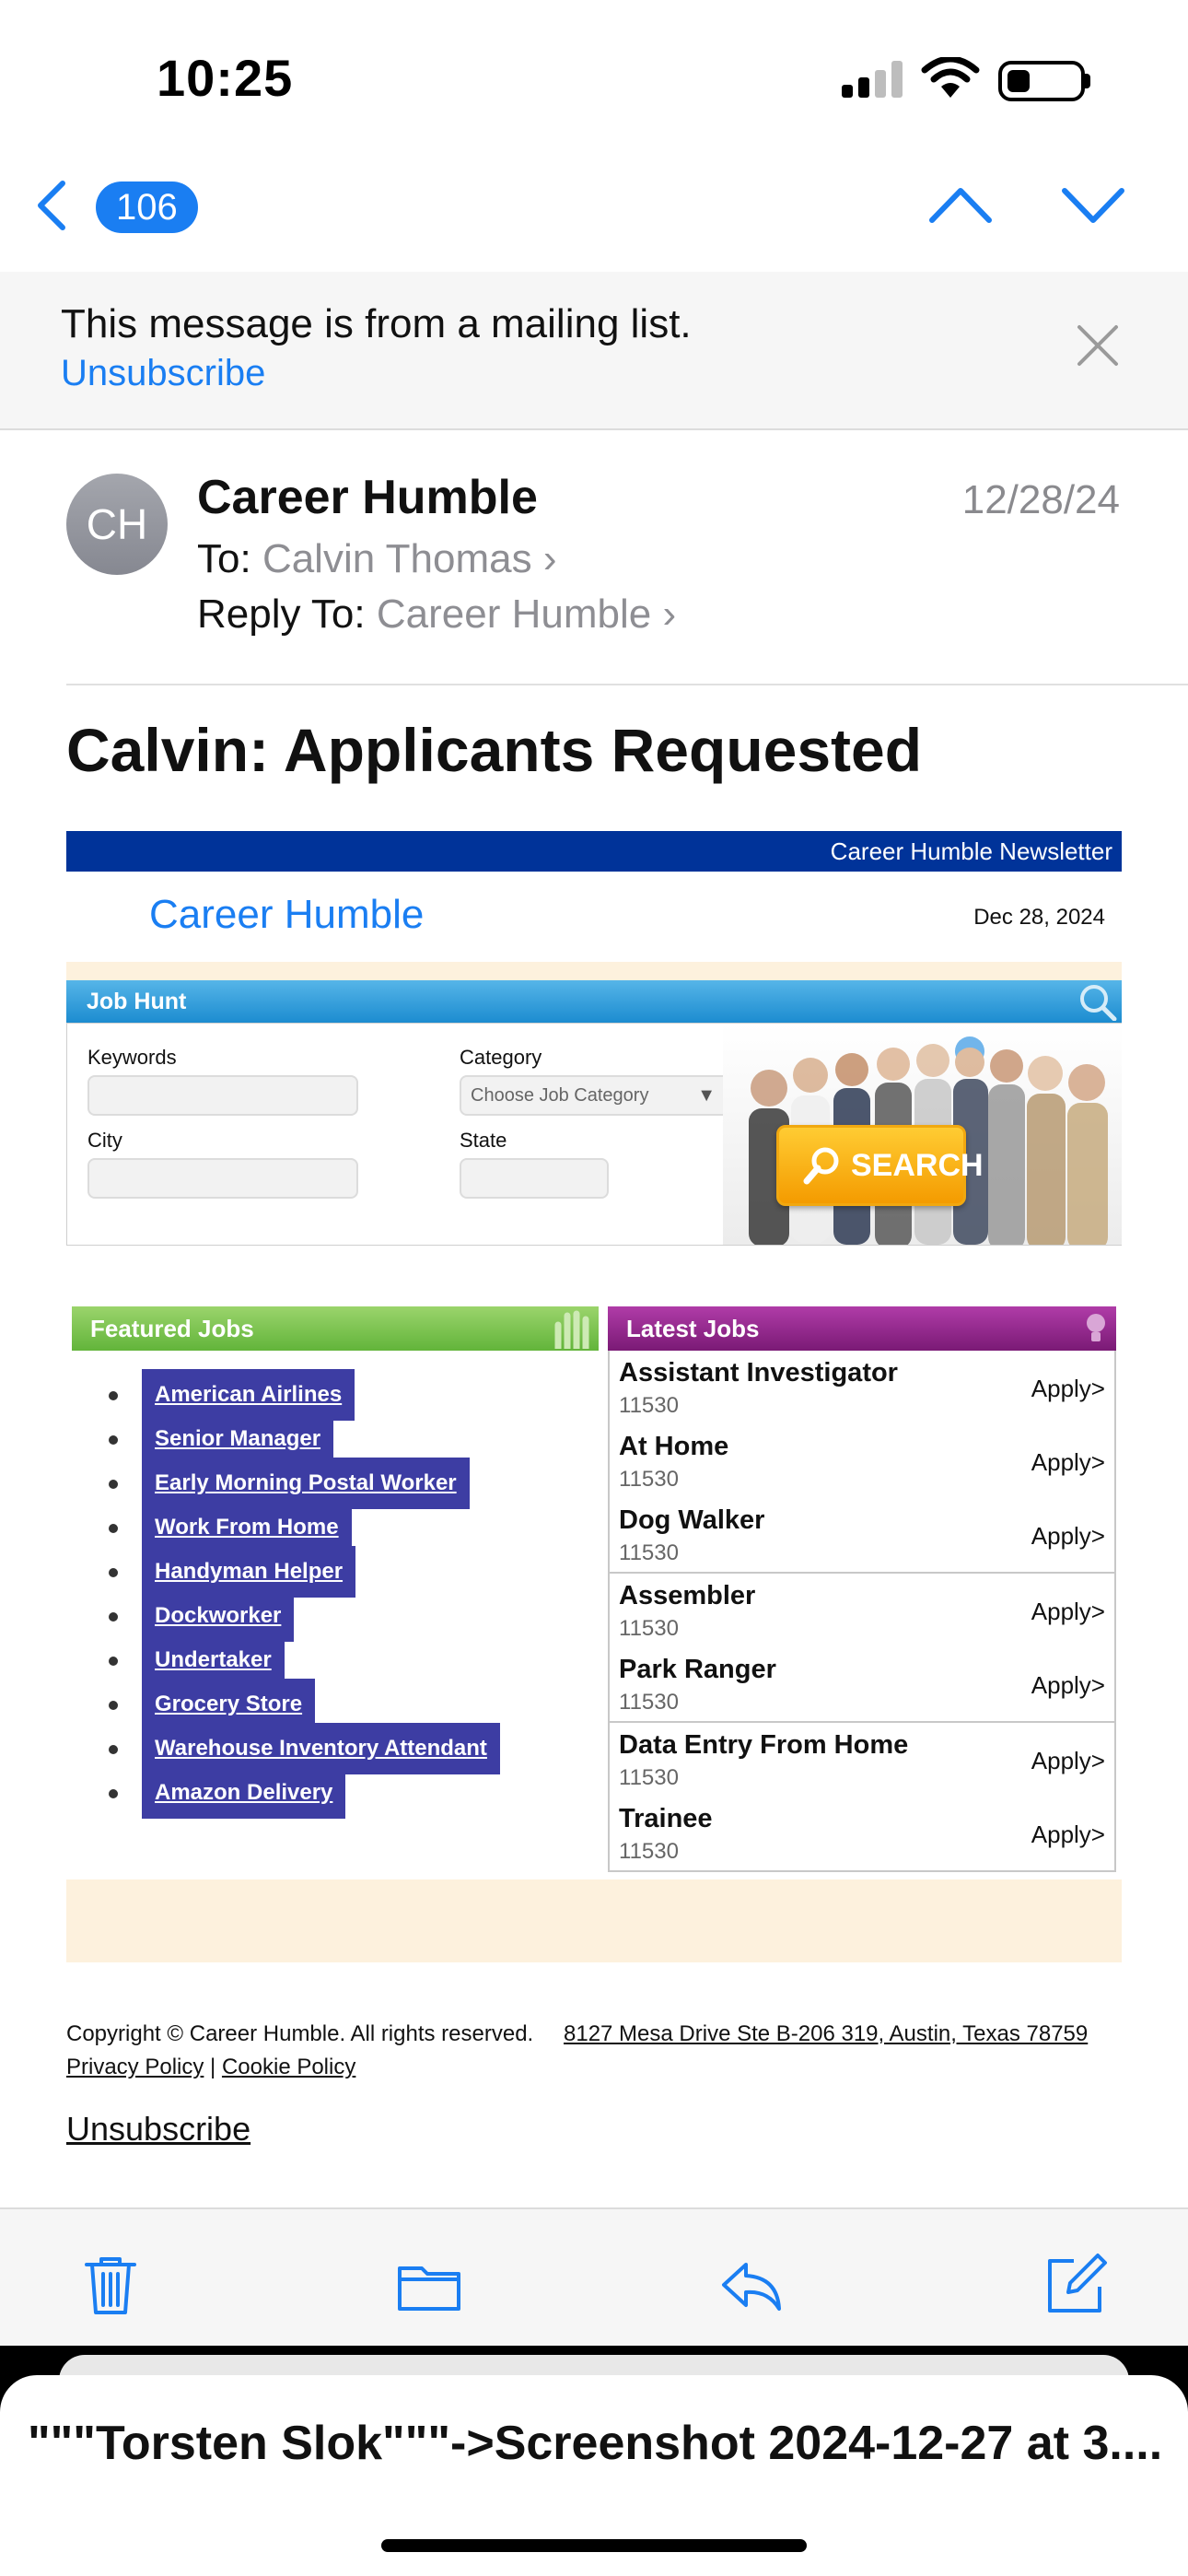 The height and width of the screenshot is (2576, 1188). What do you see at coordinates (594, 2276) in the screenshot?
I see `mail-toolbar` at bounding box center [594, 2276].